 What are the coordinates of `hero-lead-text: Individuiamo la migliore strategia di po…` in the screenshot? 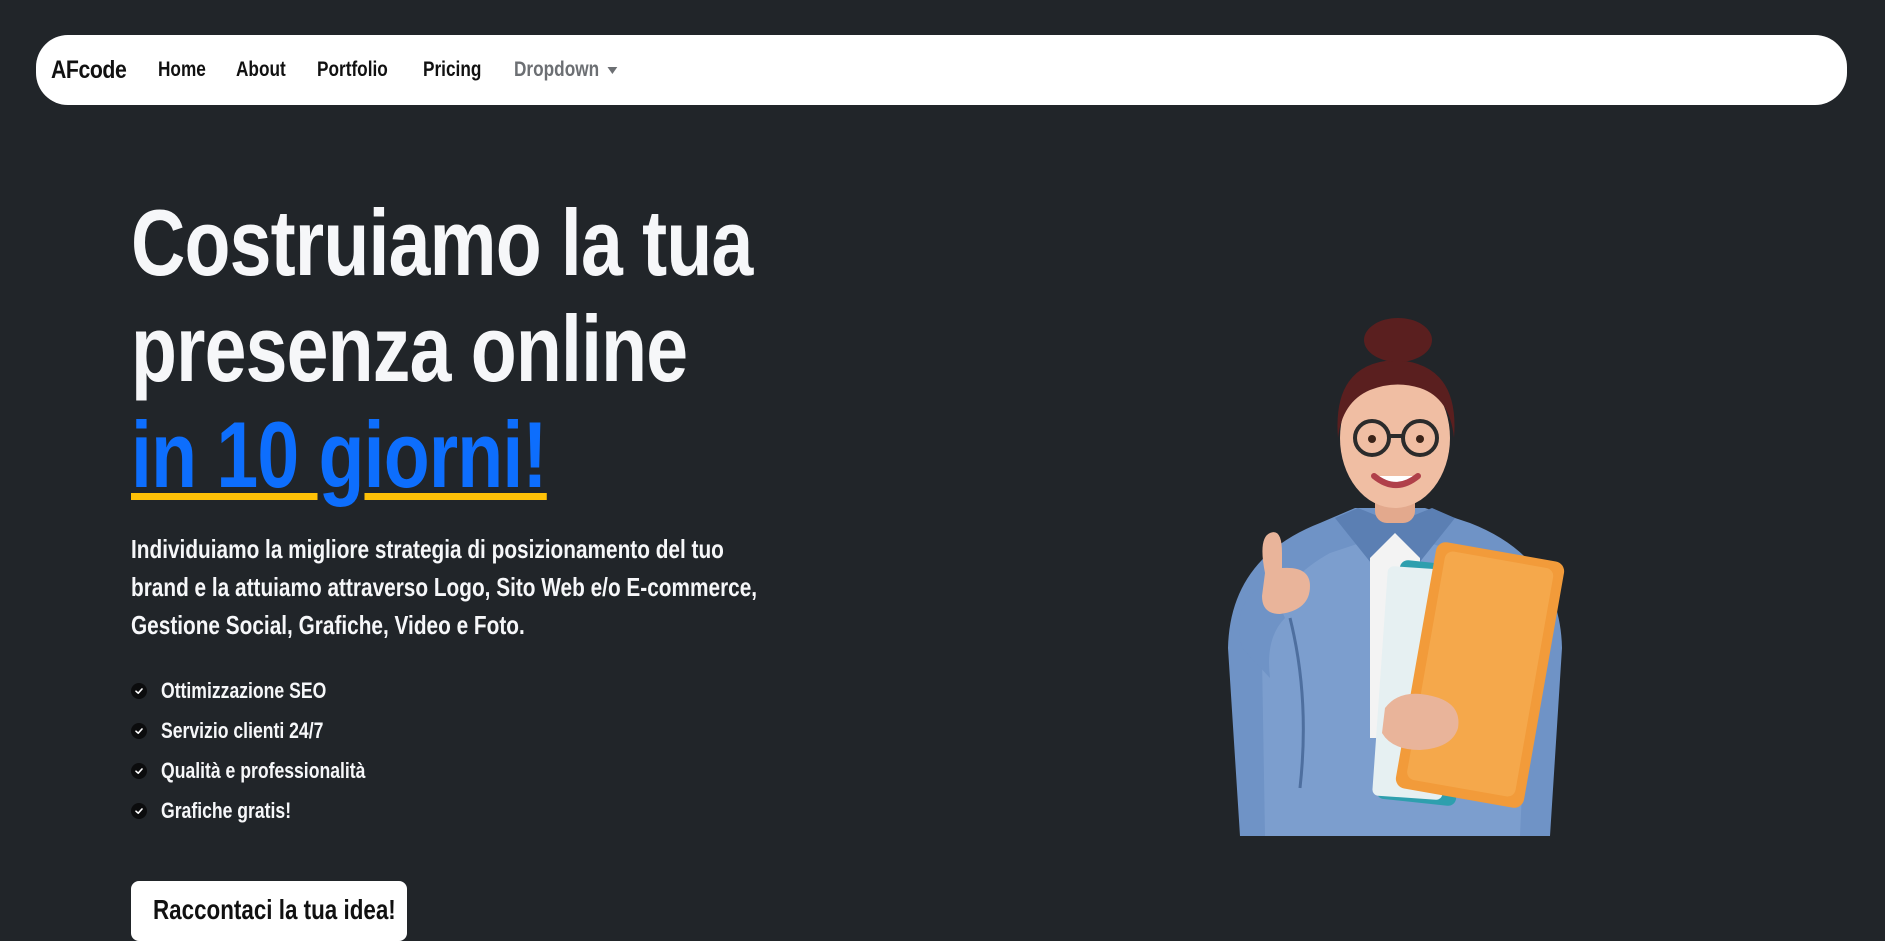 It's located at (444, 587).